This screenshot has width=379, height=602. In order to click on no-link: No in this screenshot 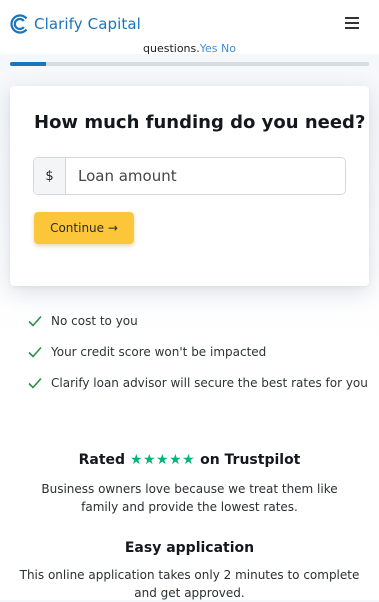, I will do `click(228, 48)`.